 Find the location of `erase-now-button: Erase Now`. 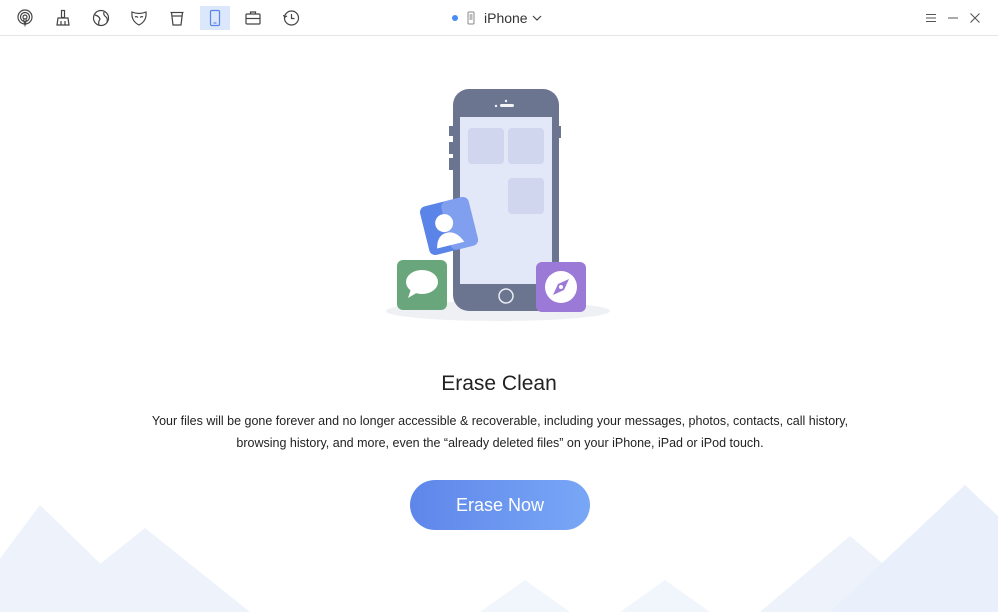

erase-now-button: Erase Now is located at coordinates (500, 505).